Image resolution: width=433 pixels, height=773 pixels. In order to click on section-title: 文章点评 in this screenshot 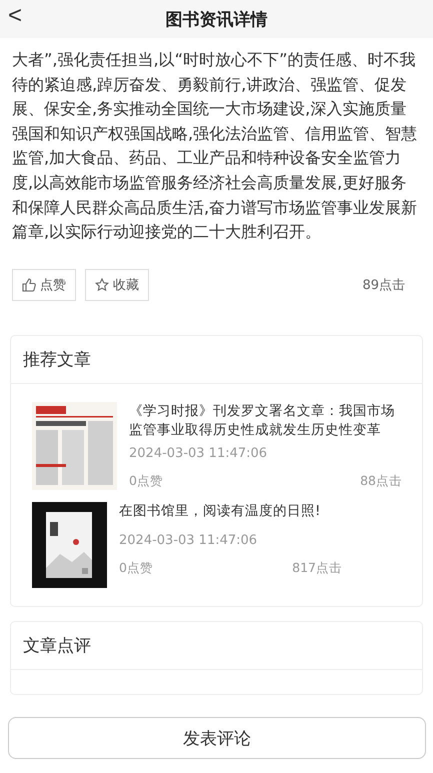, I will do `click(216, 646)`.